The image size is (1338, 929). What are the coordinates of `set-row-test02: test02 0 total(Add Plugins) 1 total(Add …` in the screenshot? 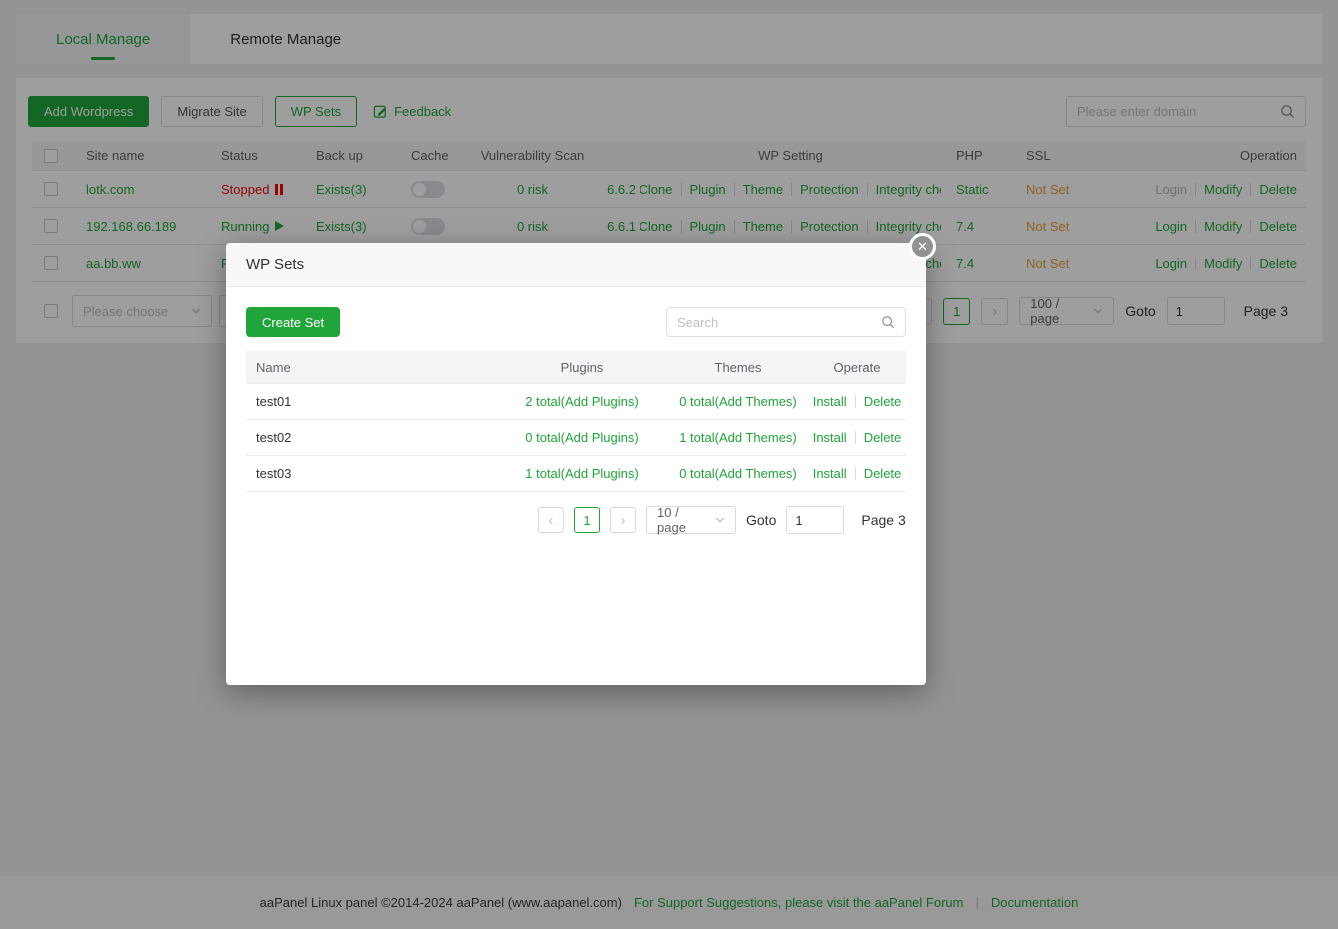 It's located at (576, 438).